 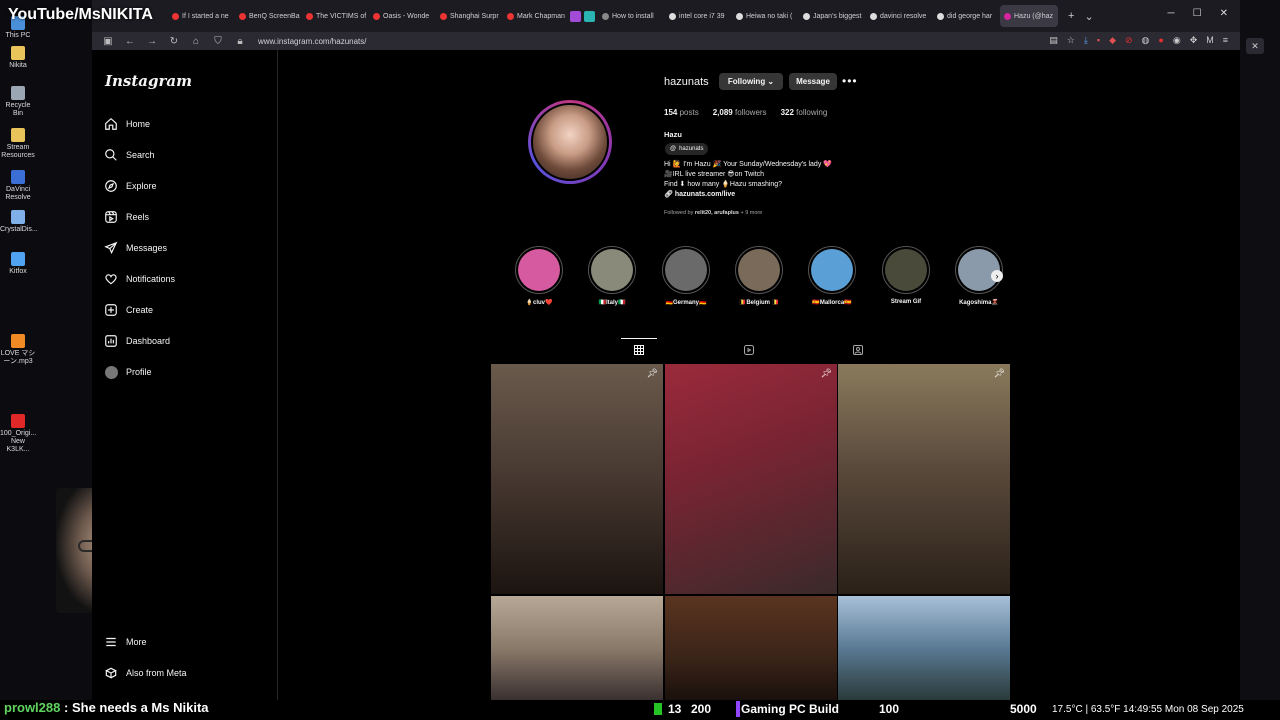 I want to click on nav-create: Create, so click(x=128, y=310).